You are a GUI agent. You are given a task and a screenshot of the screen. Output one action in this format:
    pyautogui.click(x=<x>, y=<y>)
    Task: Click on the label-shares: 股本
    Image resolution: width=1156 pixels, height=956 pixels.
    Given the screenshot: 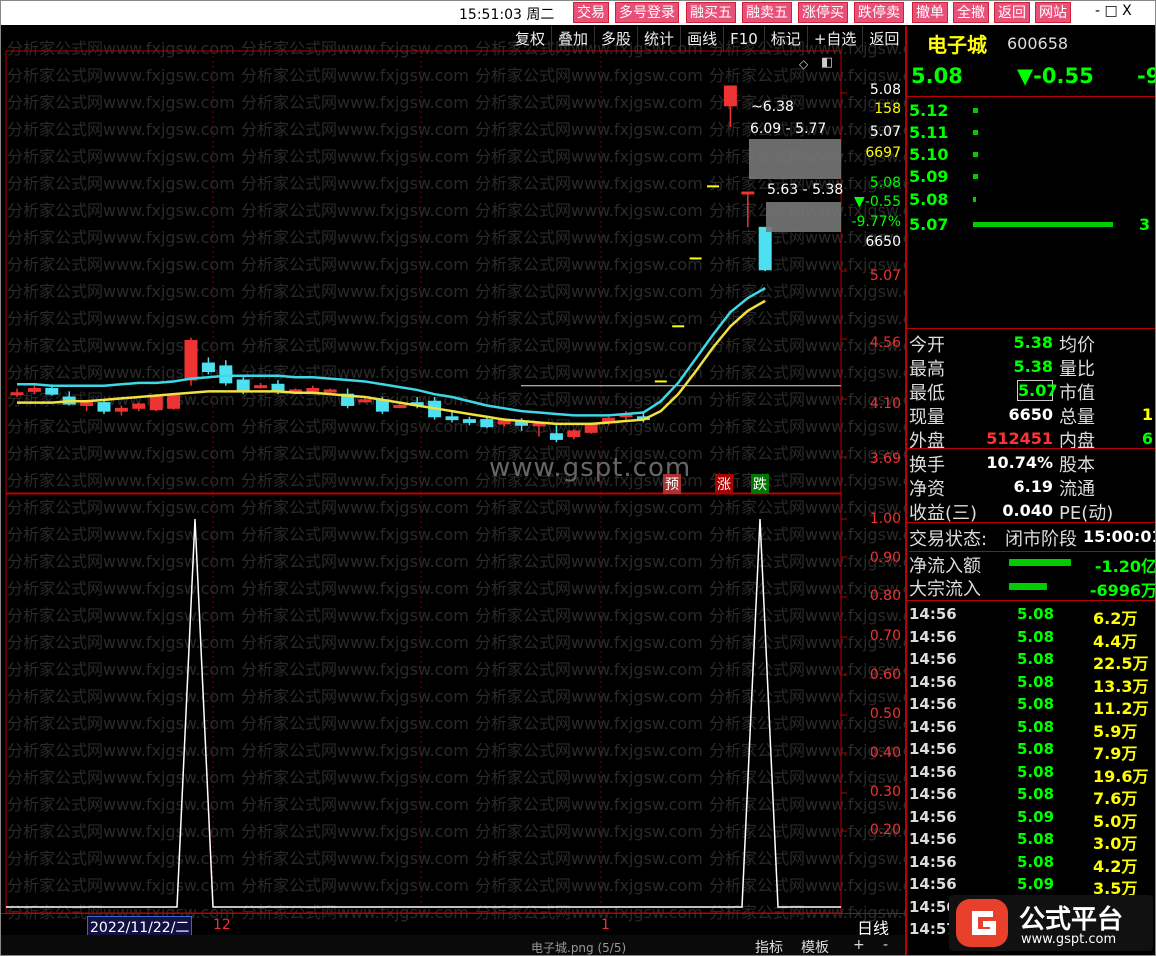 What is the action you would take?
    pyautogui.click(x=1077, y=465)
    